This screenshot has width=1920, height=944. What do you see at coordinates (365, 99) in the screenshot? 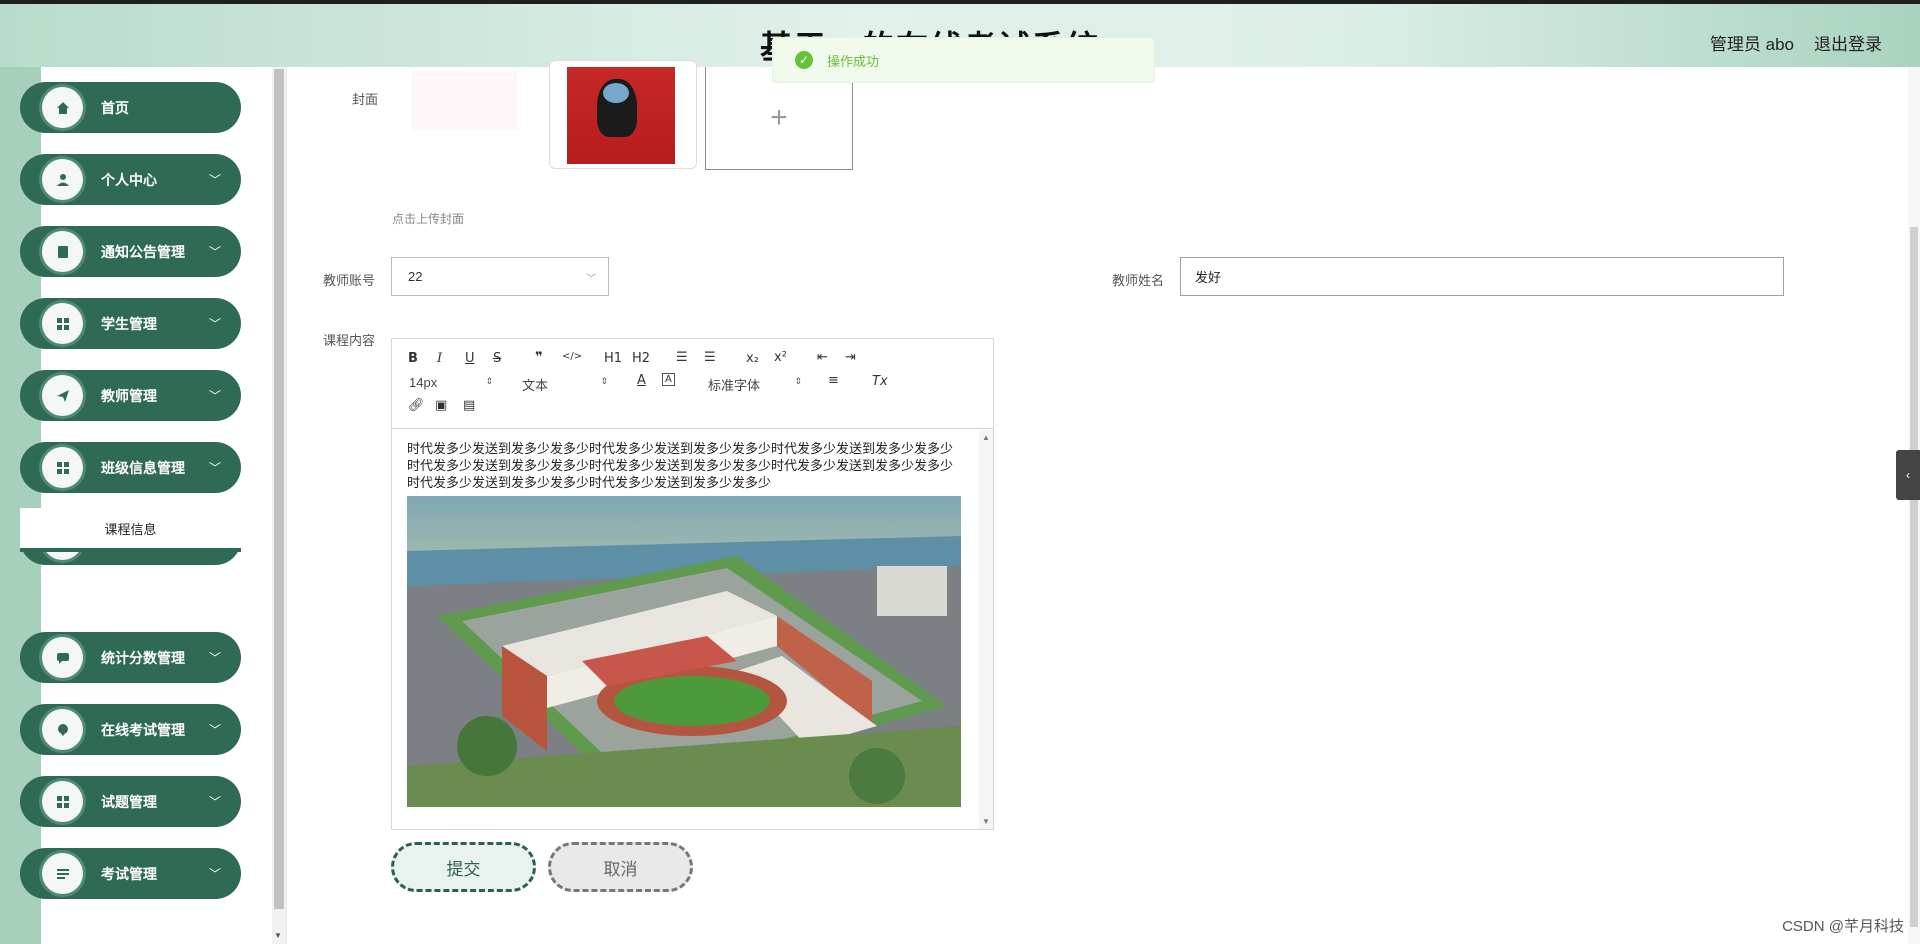
I see `cover-label: 封面` at bounding box center [365, 99].